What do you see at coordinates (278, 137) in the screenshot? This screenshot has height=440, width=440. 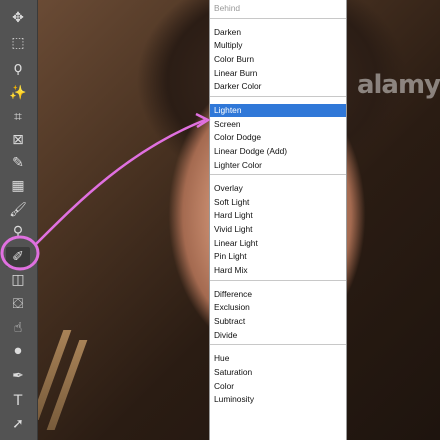 I see `blend-mode-color-dodge: Color Dodge` at bounding box center [278, 137].